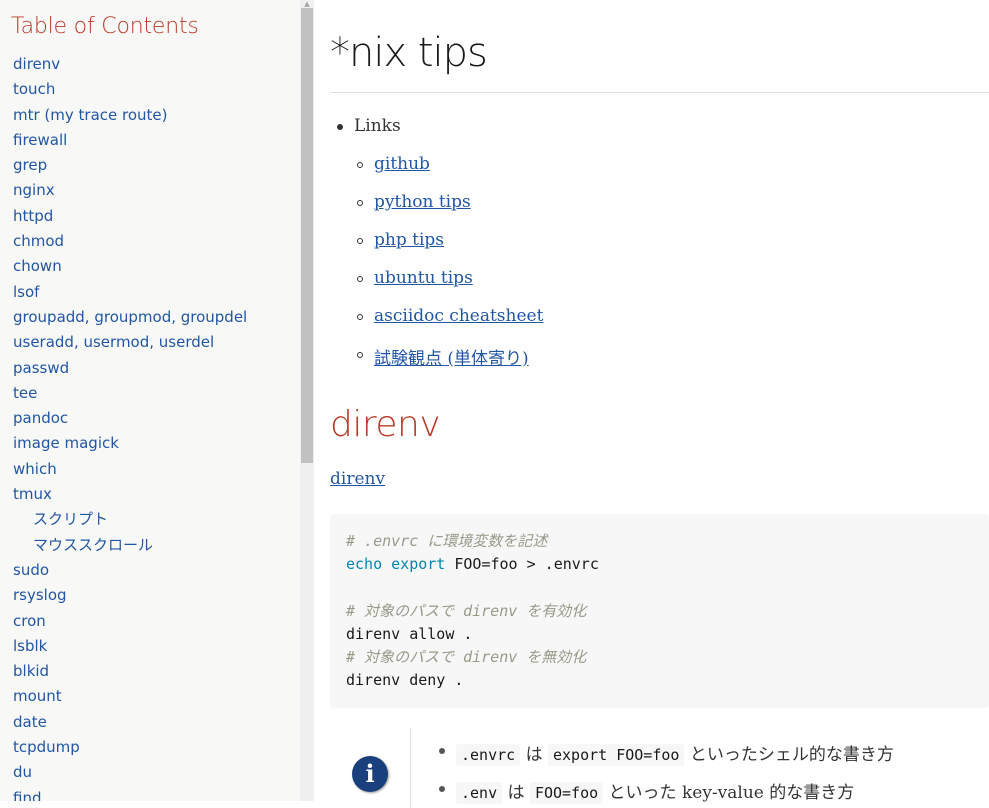  Describe the element at coordinates (410, 768) in the screenshot. I see `note-divider` at that location.